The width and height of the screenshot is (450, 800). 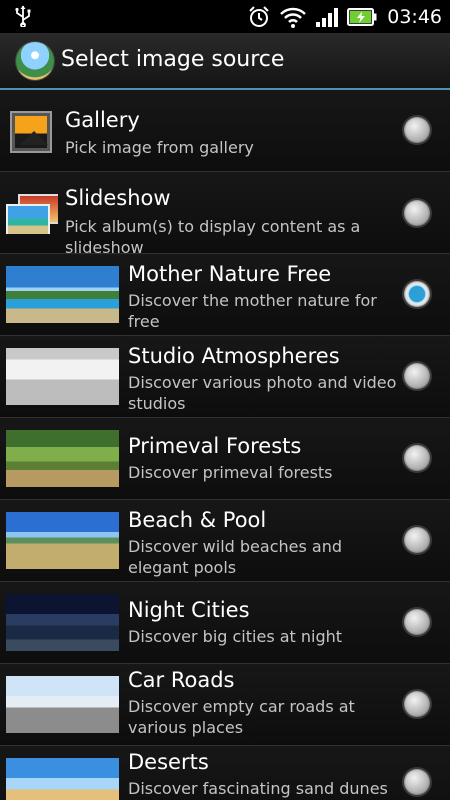 I want to click on title-bar: Select image source, so click(x=225, y=61).